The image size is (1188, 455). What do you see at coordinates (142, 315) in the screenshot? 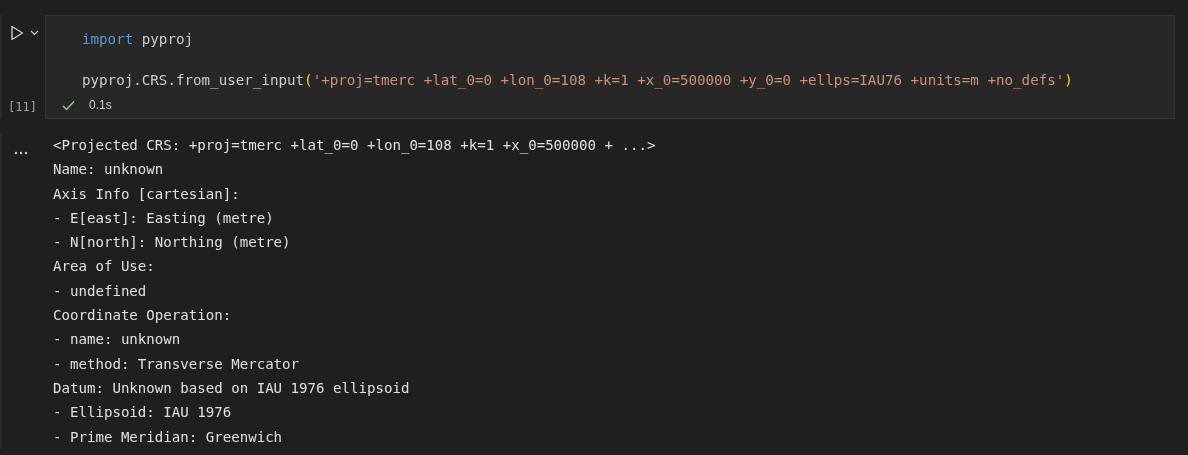
I see `output-line: Coordinate Operation:` at bounding box center [142, 315].